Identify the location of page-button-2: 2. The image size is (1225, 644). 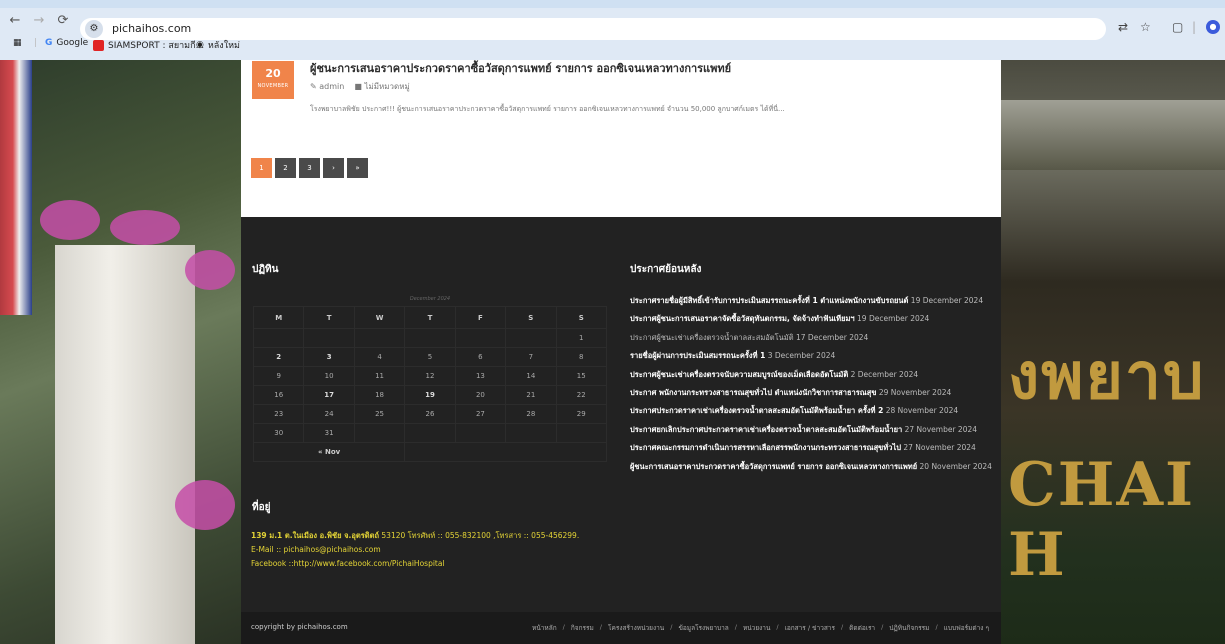
(285, 168).